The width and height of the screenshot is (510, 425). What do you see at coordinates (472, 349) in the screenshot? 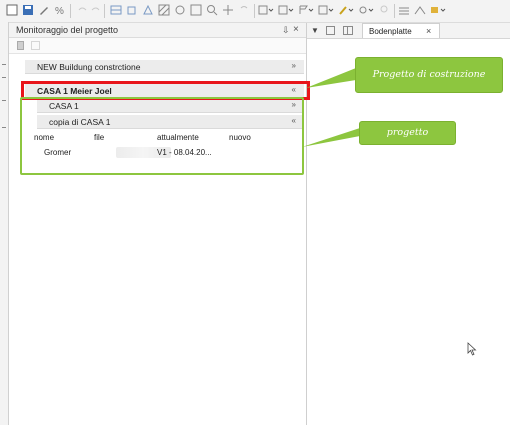
I see `cursor-icon` at bounding box center [472, 349].